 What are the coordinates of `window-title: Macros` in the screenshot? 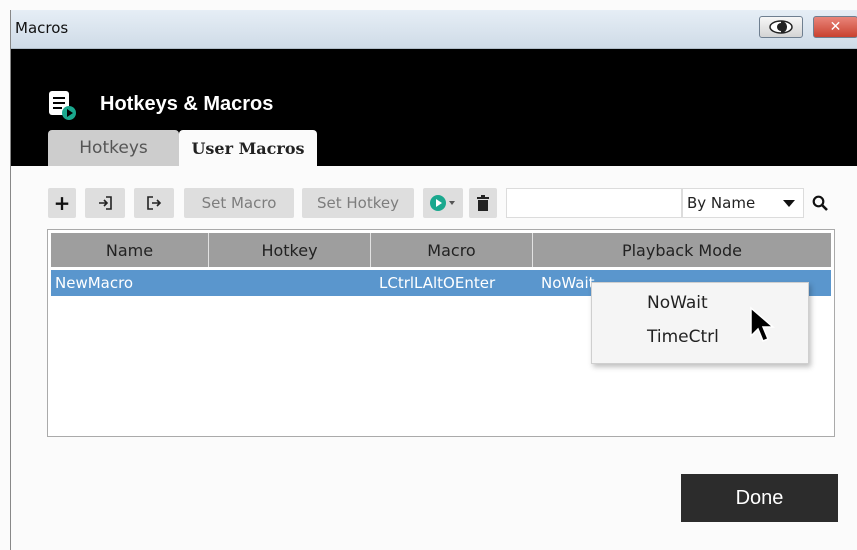 It's located at (42, 28).